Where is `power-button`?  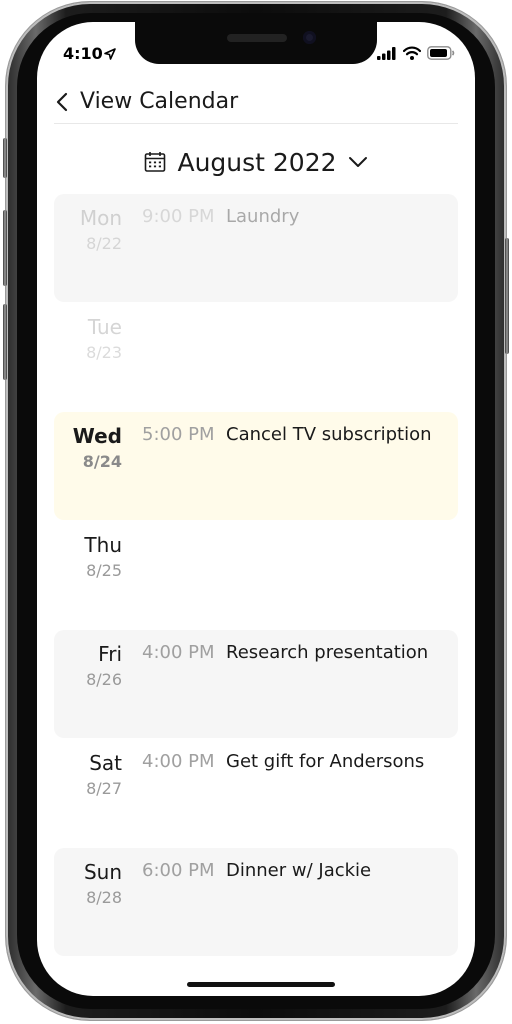
power-button is located at coordinates (507, 296).